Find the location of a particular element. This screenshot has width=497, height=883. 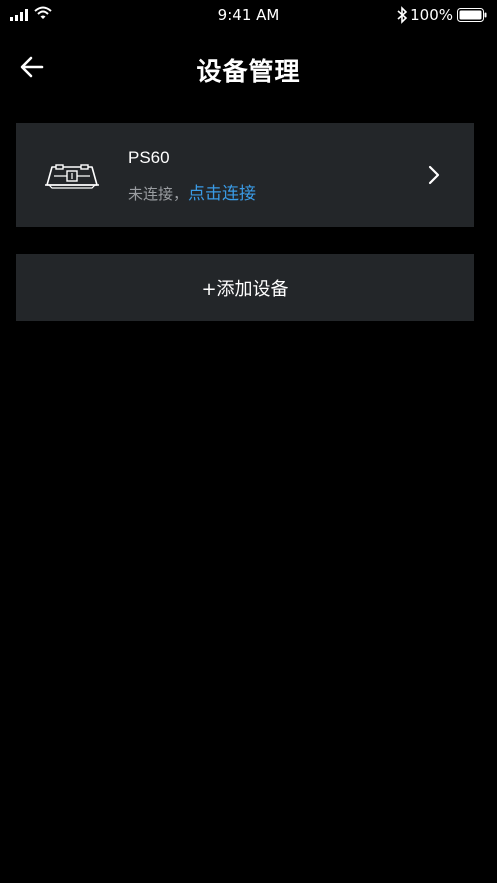

device-status: 未连接，点击连接 is located at coordinates (192, 191).